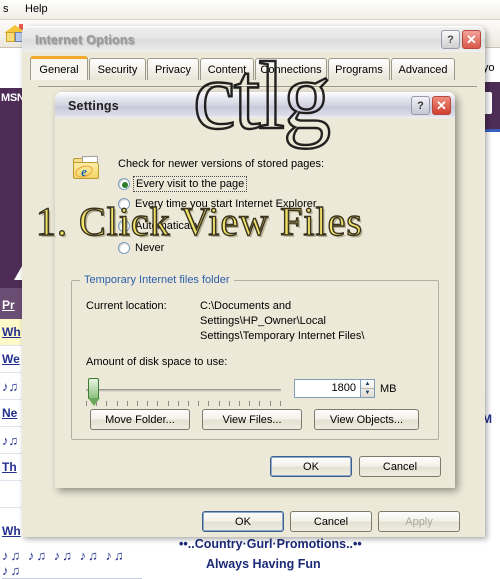 The height and width of the screenshot is (579, 500). I want to click on radio-every-visit: Every visit to the page, so click(183, 184).